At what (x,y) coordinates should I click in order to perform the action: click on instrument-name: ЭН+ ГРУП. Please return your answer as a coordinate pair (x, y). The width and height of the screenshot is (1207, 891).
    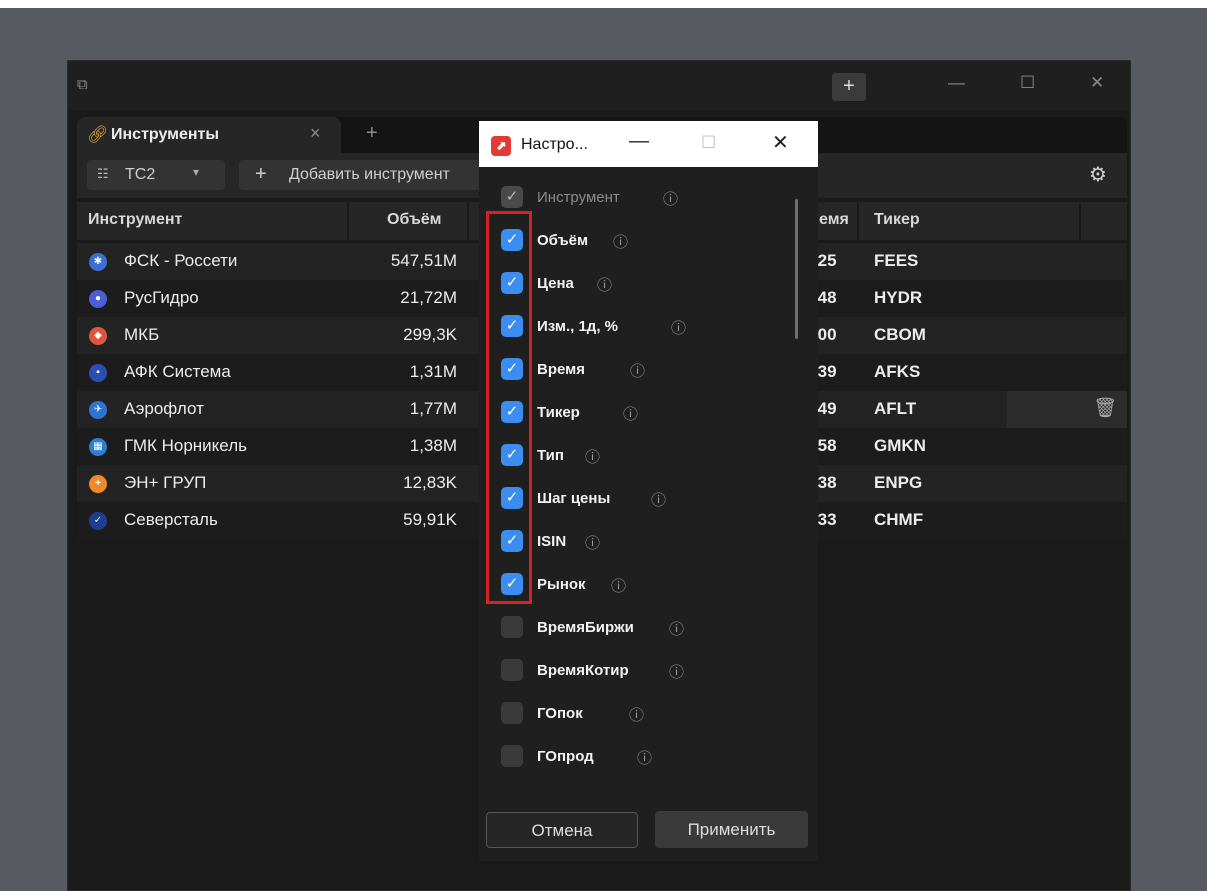
    Looking at the image, I should click on (165, 482).